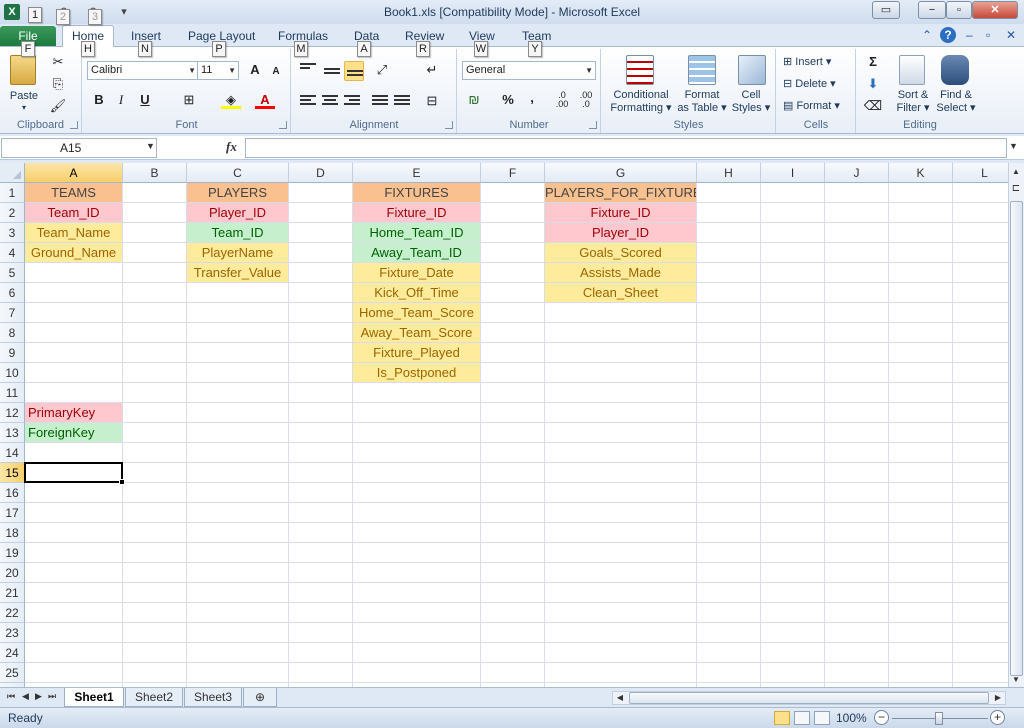 The height and width of the screenshot is (728, 1024). What do you see at coordinates (12, 273) in the screenshot?
I see `row-header-5: 5` at bounding box center [12, 273].